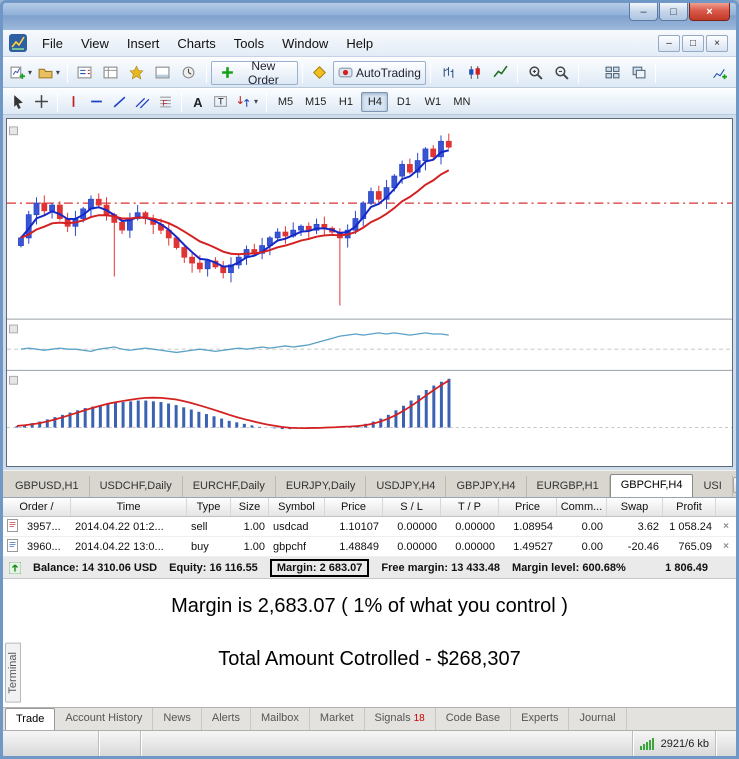  I want to click on timeframe-mn: MN, so click(461, 102).